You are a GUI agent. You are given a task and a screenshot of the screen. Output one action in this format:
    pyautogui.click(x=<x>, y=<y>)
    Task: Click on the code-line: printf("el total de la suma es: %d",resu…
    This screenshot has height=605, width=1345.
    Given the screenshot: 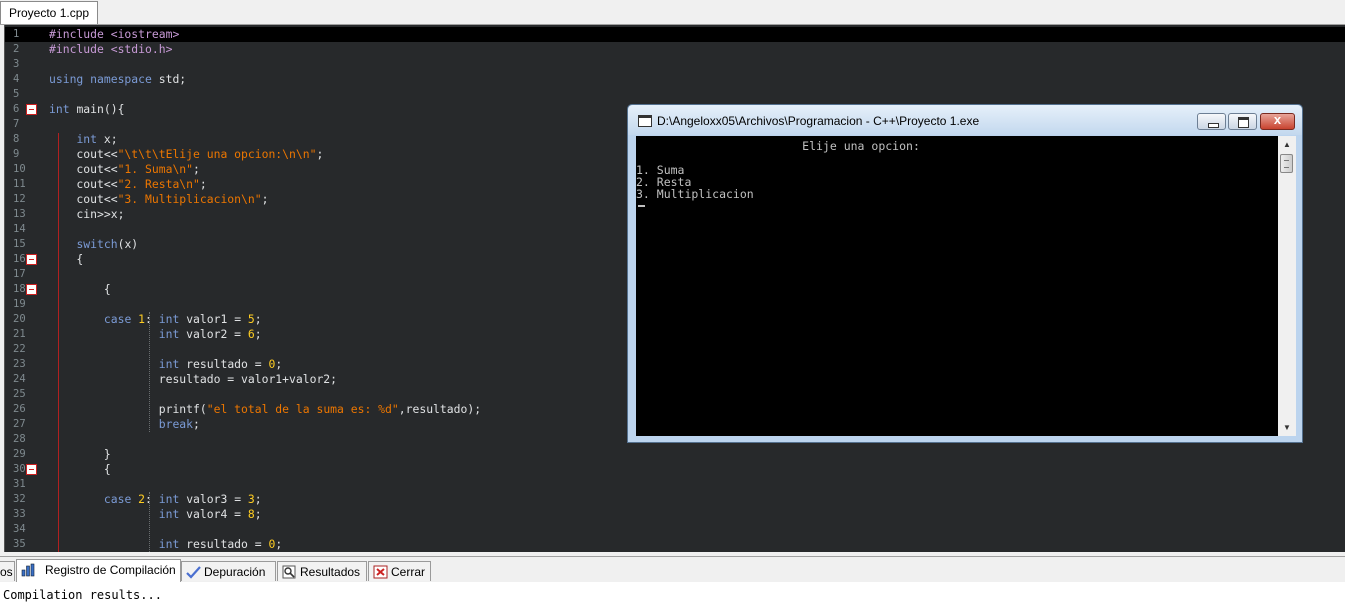 What is the action you would take?
    pyautogui.click(x=265, y=409)
    